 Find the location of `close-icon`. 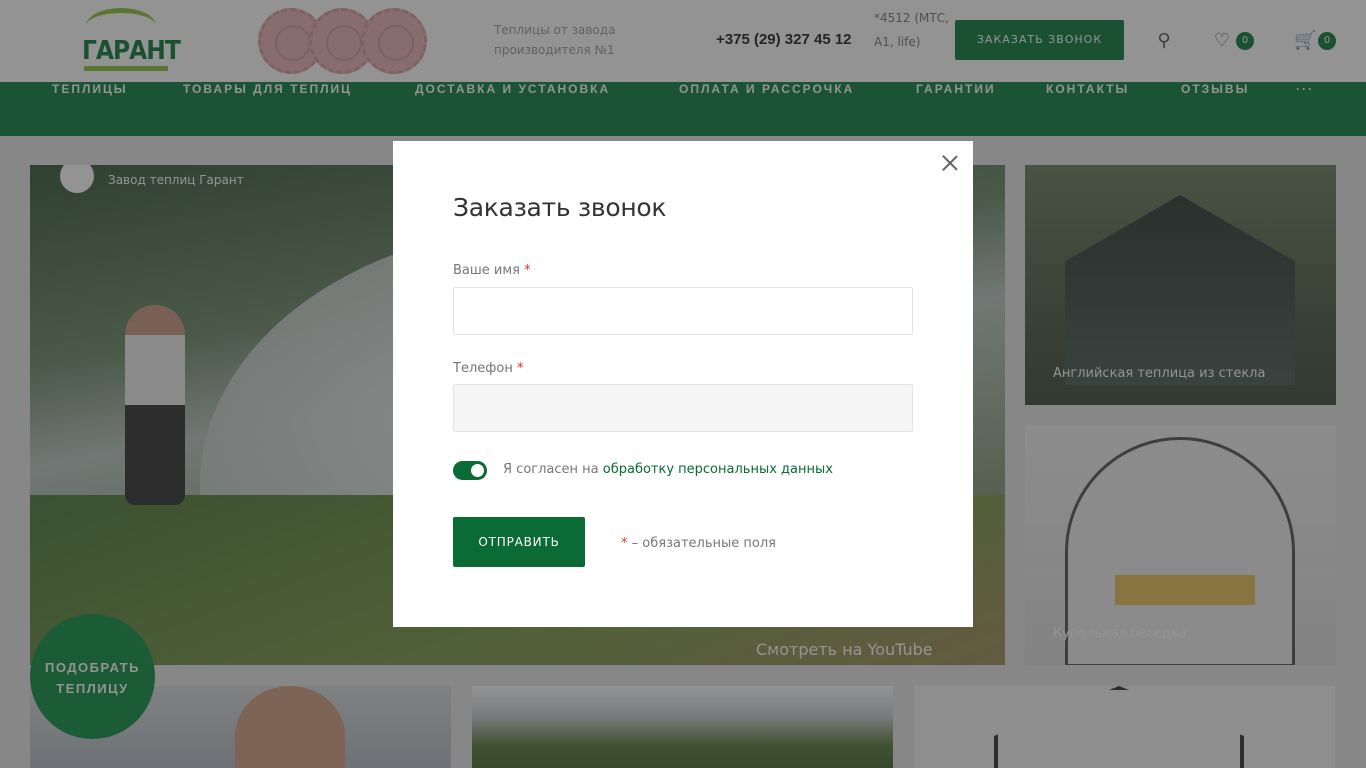

close-icon is located at coordinates (950, 163).